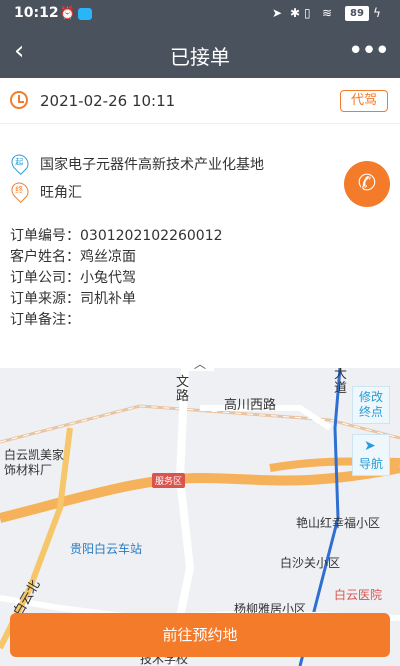  Describe the element at coordinates (367, 184) in the screenshot. I see `call-button: ✆` at that location.